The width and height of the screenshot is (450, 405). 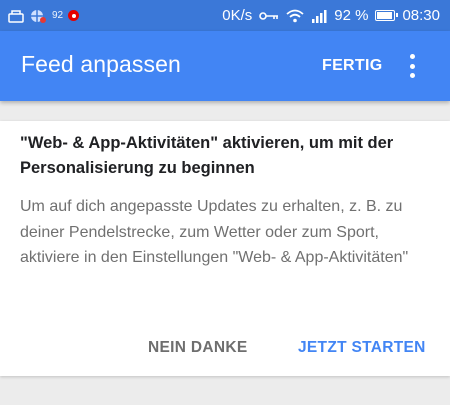 I want to click on notification-count: 92, so click(x=58, y=15).